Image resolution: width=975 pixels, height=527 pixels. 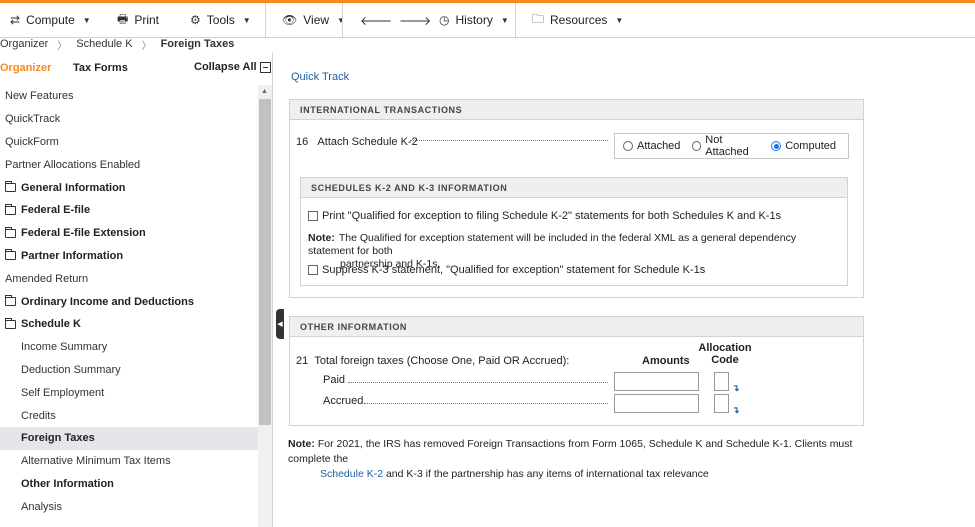 What do you see at coordinates (656, 381) in the screenshot?
I see `paid-amount-input` at bounding box center [656, 381].